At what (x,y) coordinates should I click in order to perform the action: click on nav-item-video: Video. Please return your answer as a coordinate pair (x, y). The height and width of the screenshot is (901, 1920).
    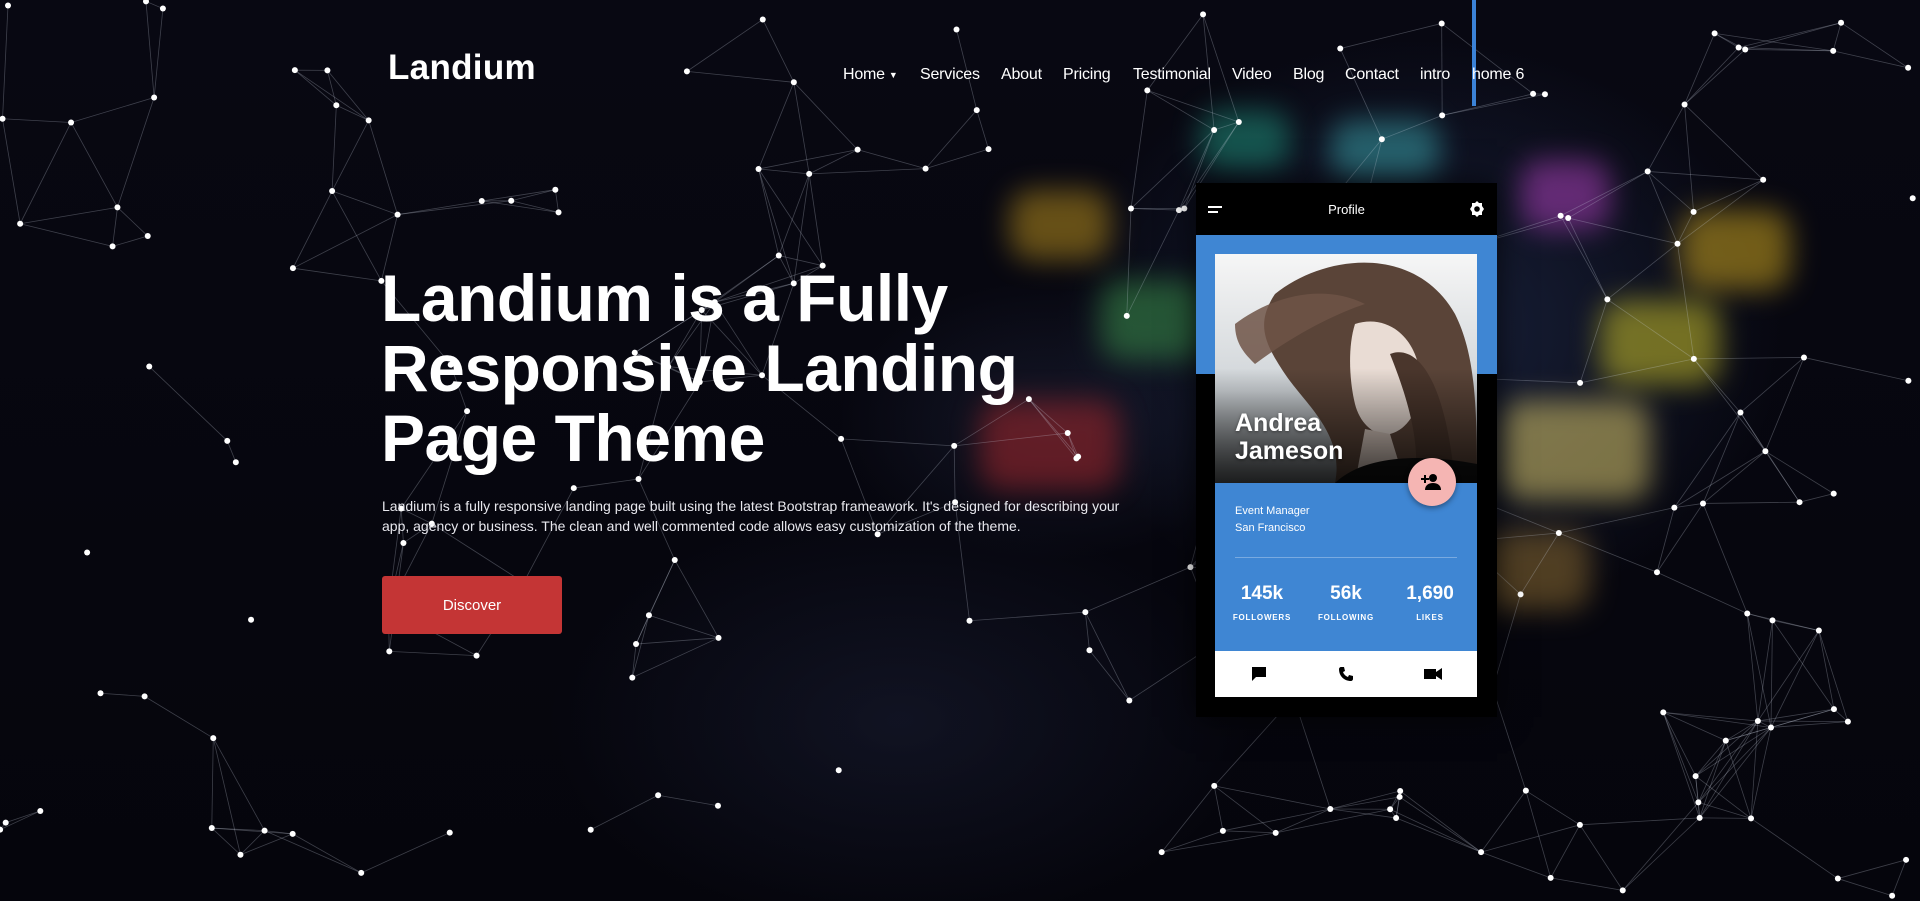
    Looking at the image, I should click on (1252, 75).